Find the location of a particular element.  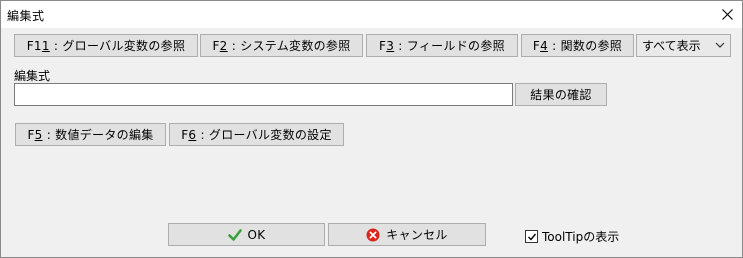

chevron-down-icon is located at coordinates (720, 45).